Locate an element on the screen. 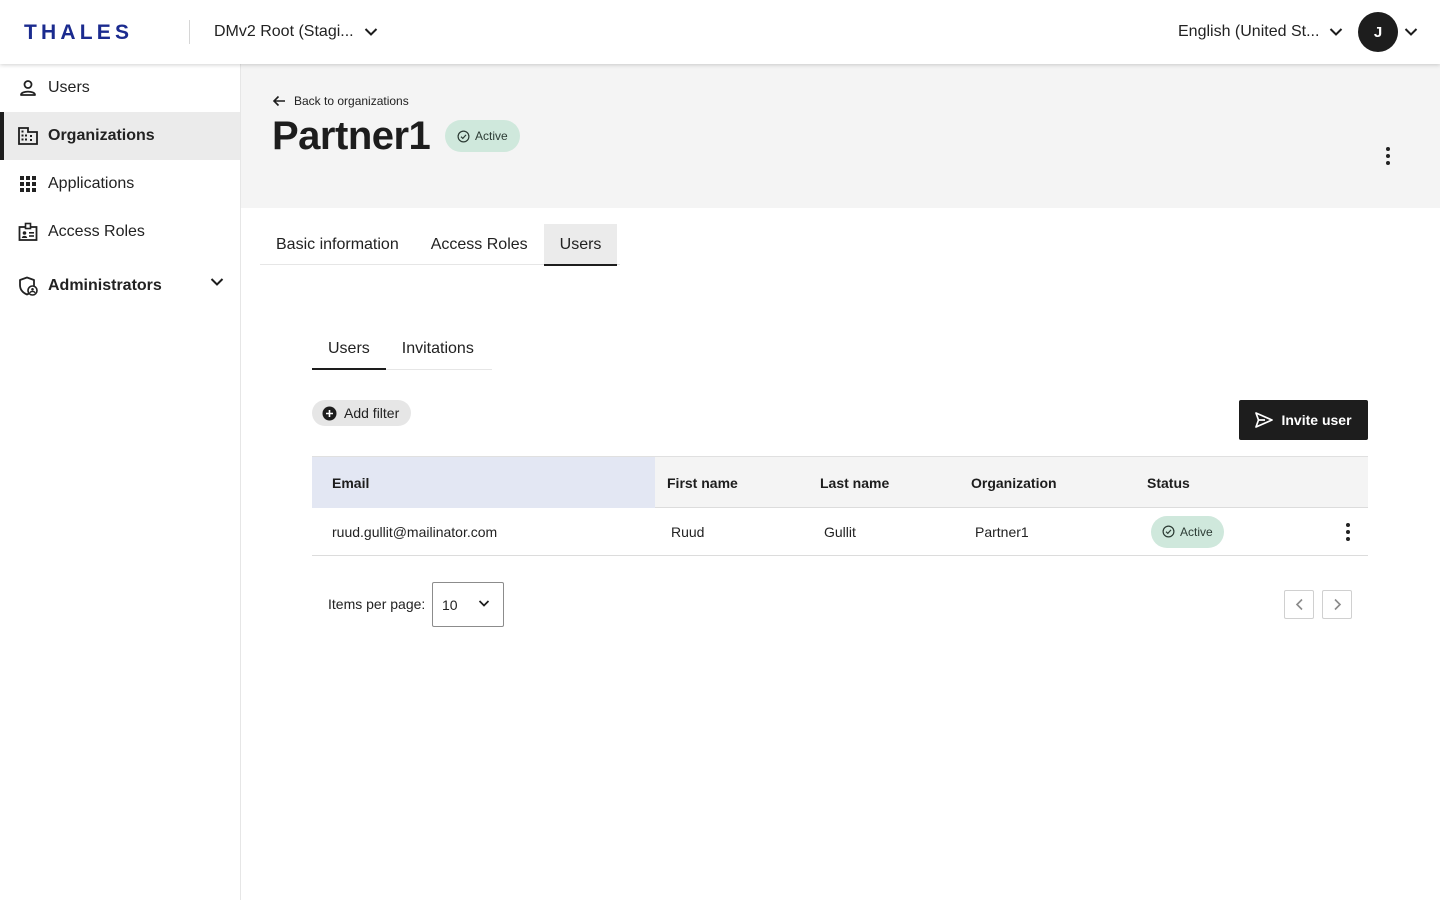  thales-logo: THALES is located at coordinates (94, 32).